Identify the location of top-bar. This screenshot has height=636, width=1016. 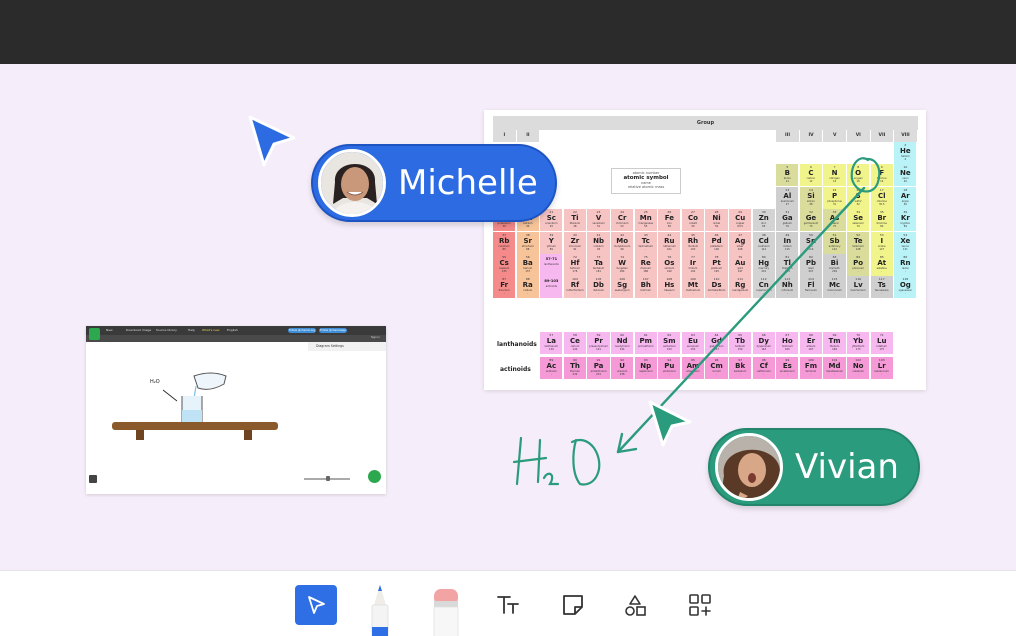
(508, 32).